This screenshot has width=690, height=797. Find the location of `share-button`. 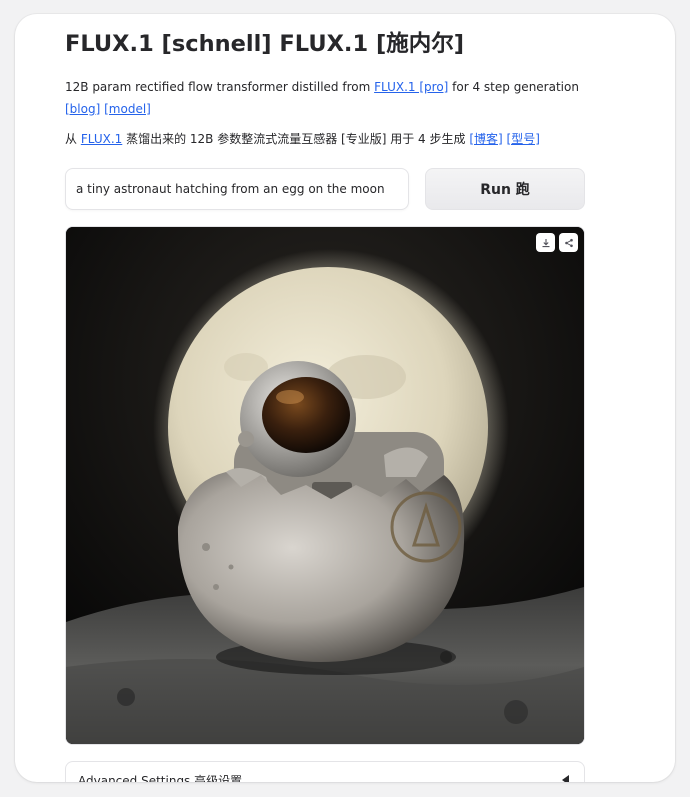

share-button is located at coordinates (568, 242).